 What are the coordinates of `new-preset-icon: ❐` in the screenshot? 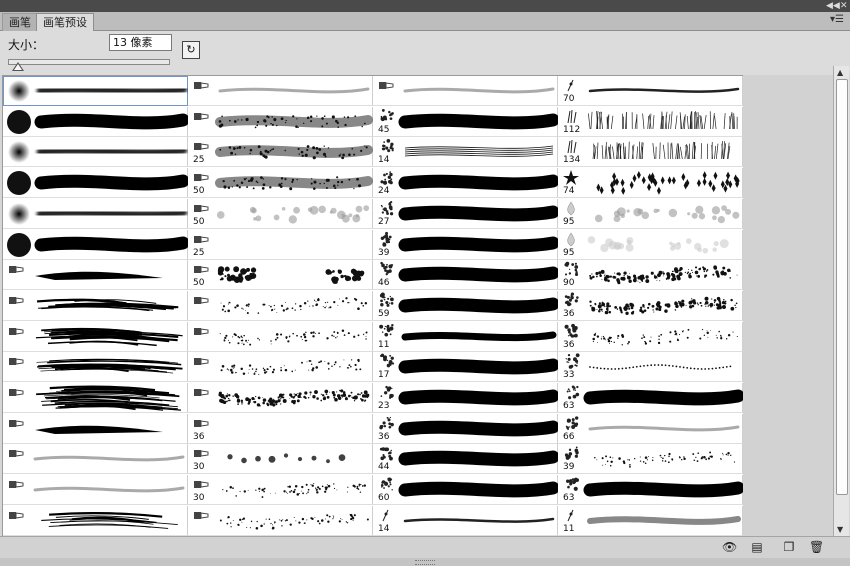 It's located at (789, 547).